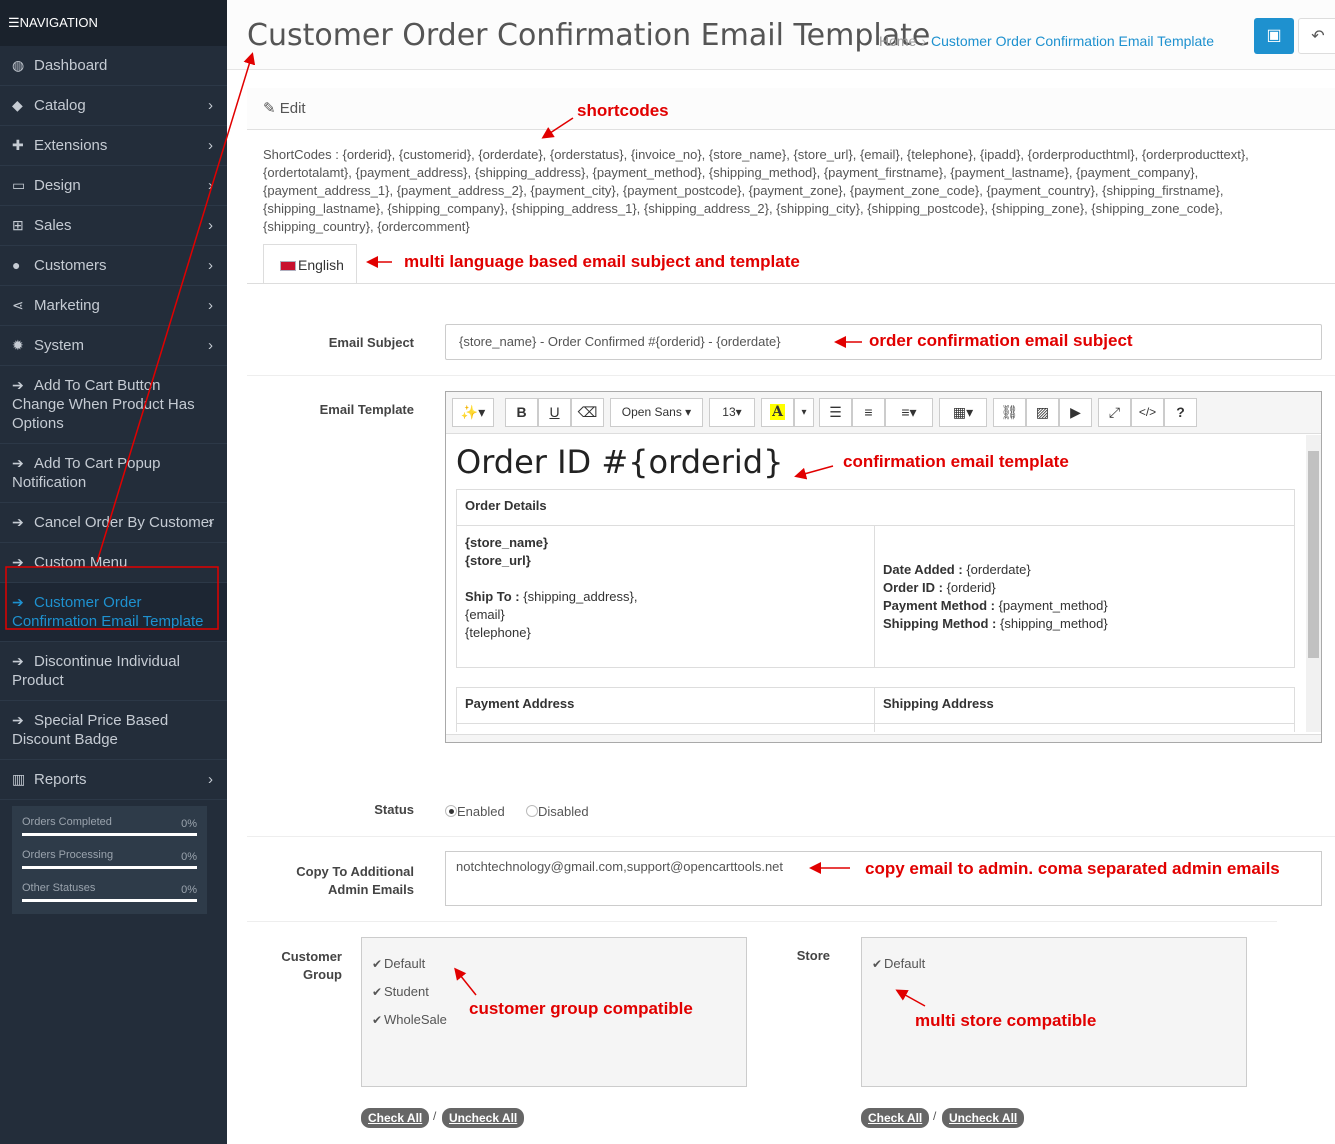  Describe the element at coordinates (877, 964) in the screenshot. I see `check-icon: ✔` at that location.